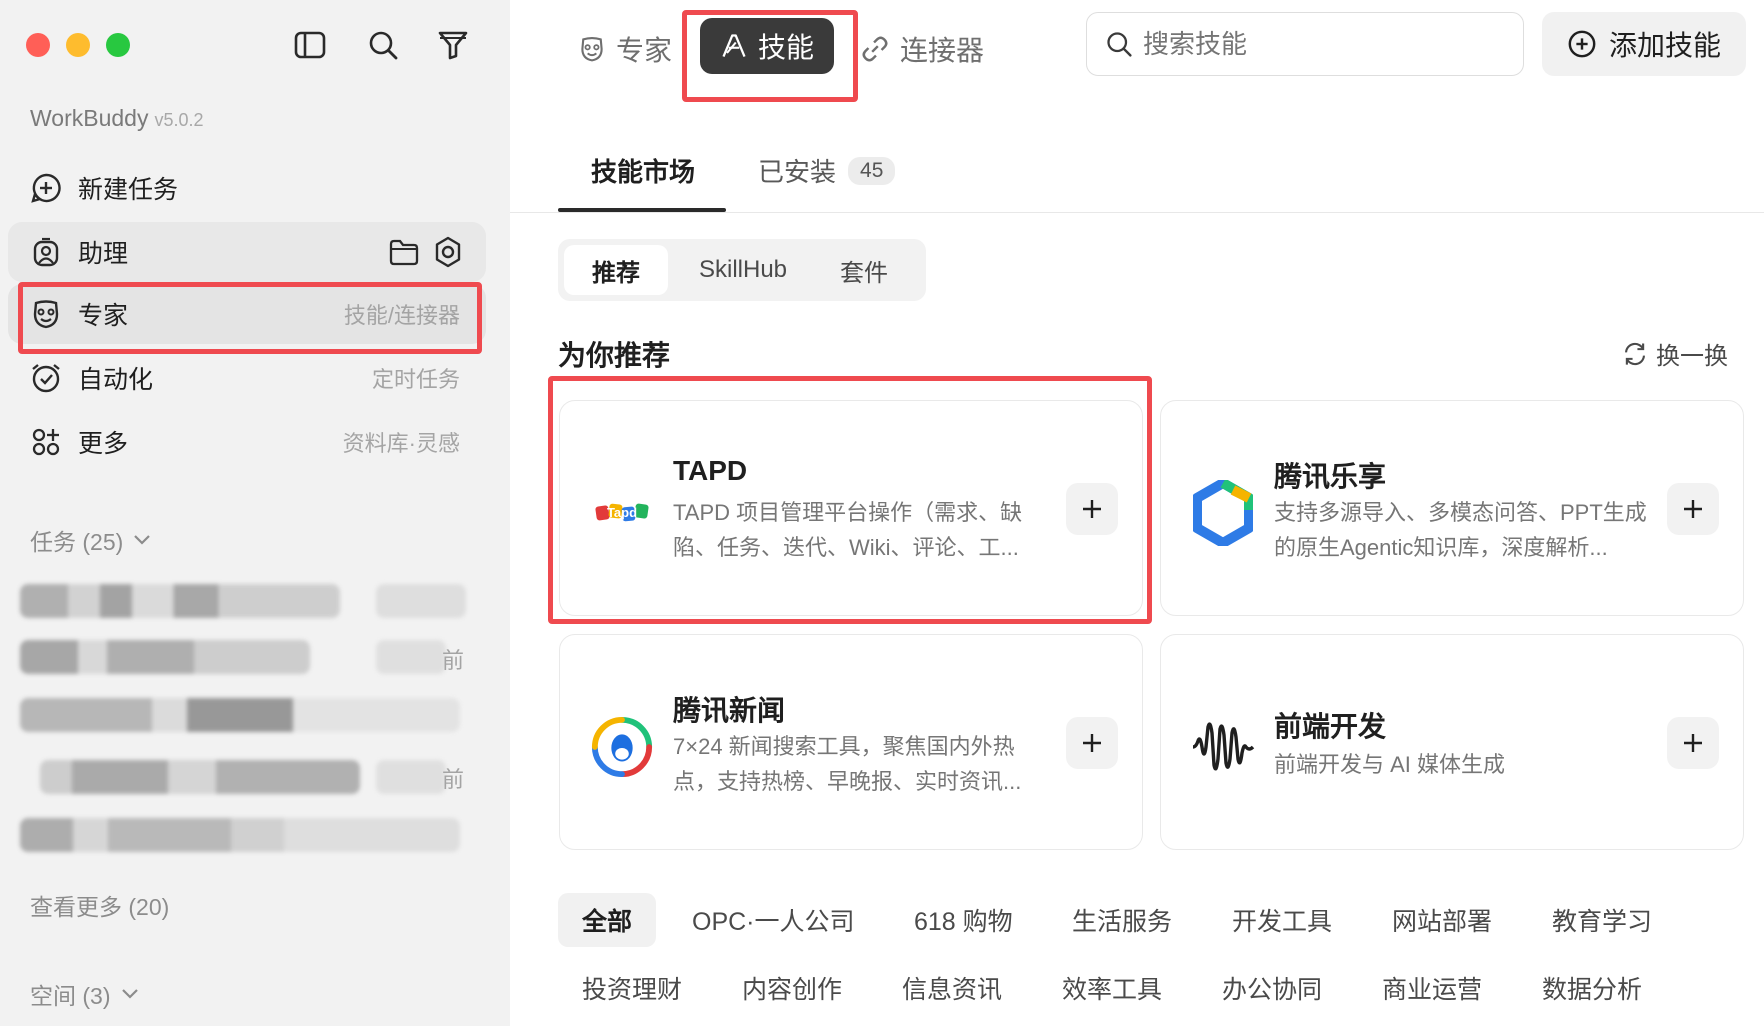 This screenshot has height=1026, width=1764. I want to click on category-dev-tools: 开发工具, so click(1282, 920).